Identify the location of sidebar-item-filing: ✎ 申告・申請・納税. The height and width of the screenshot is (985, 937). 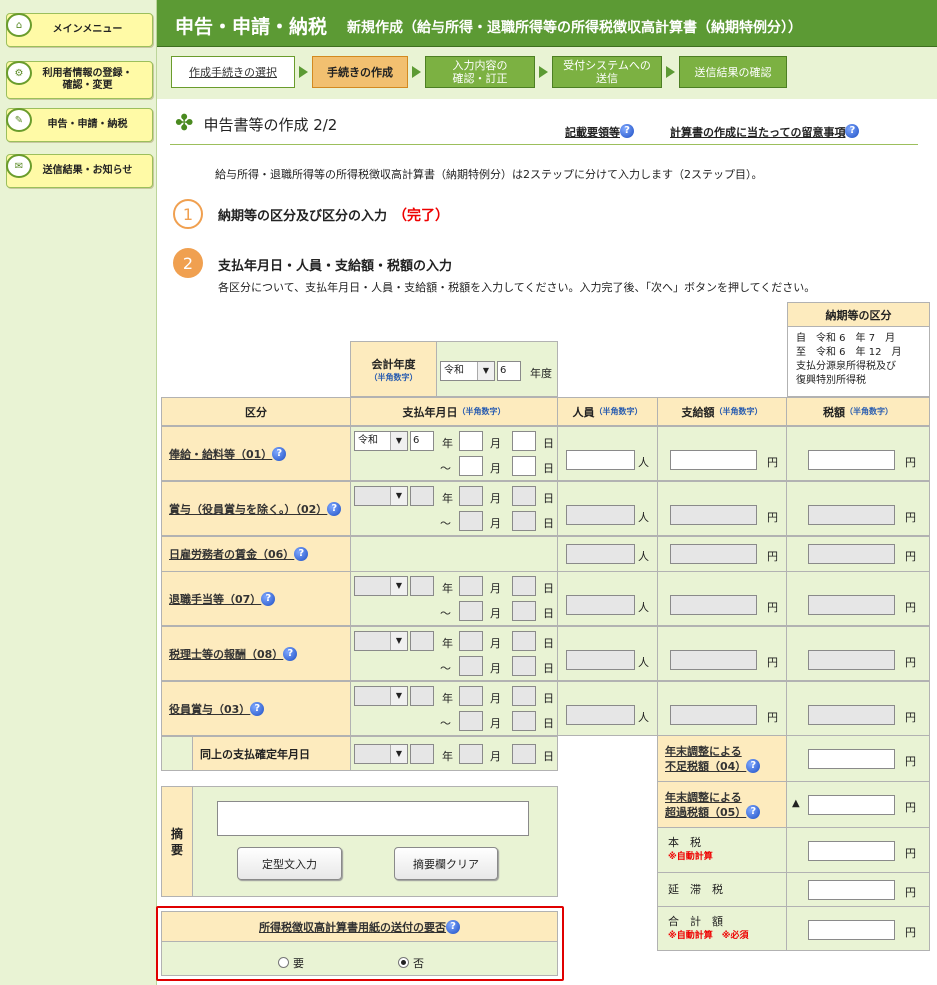
(79, 125).